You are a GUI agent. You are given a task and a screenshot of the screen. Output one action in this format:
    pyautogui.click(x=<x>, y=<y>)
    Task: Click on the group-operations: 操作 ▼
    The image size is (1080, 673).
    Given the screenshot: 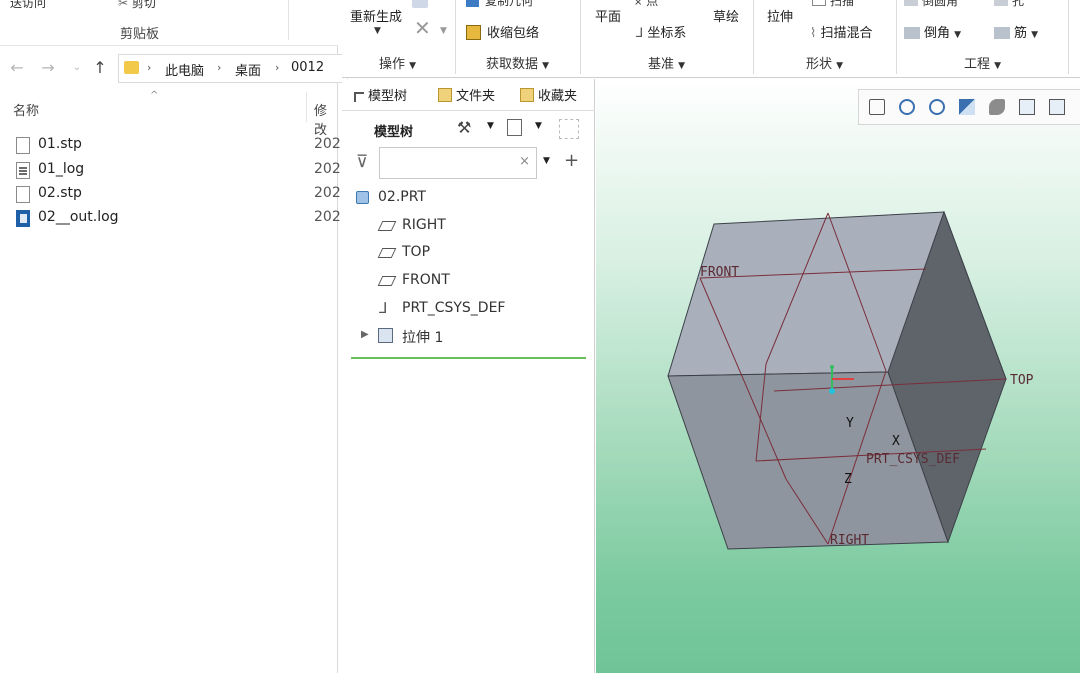 What is the action you would take?
    pyautogui.click(x=397, y=62)
    